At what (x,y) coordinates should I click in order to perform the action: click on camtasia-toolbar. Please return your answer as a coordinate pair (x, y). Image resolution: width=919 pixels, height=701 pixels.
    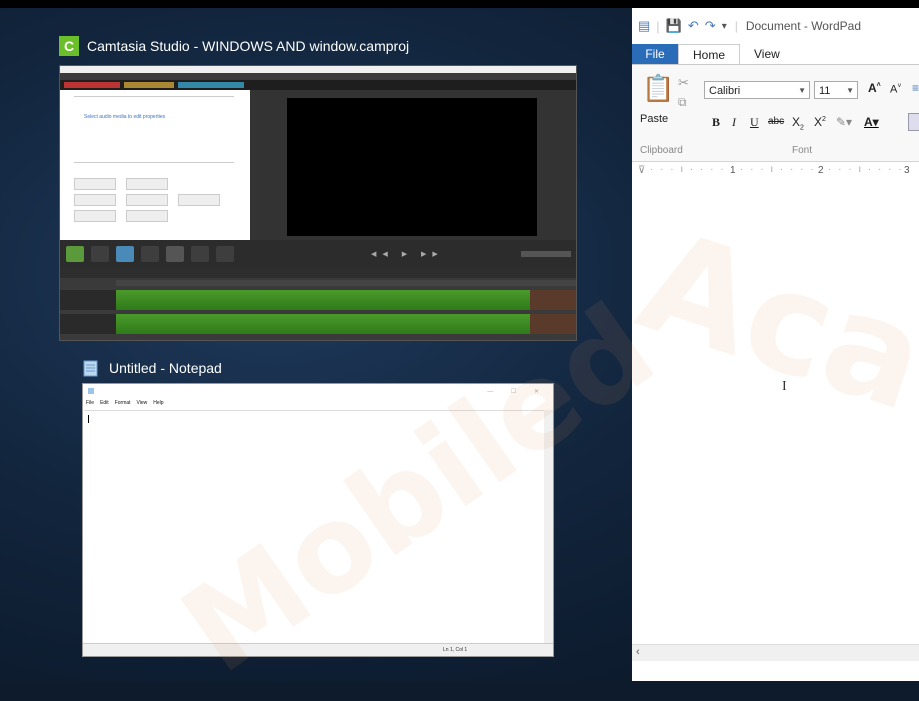
    Looking at the image, I should click on (318, 85).